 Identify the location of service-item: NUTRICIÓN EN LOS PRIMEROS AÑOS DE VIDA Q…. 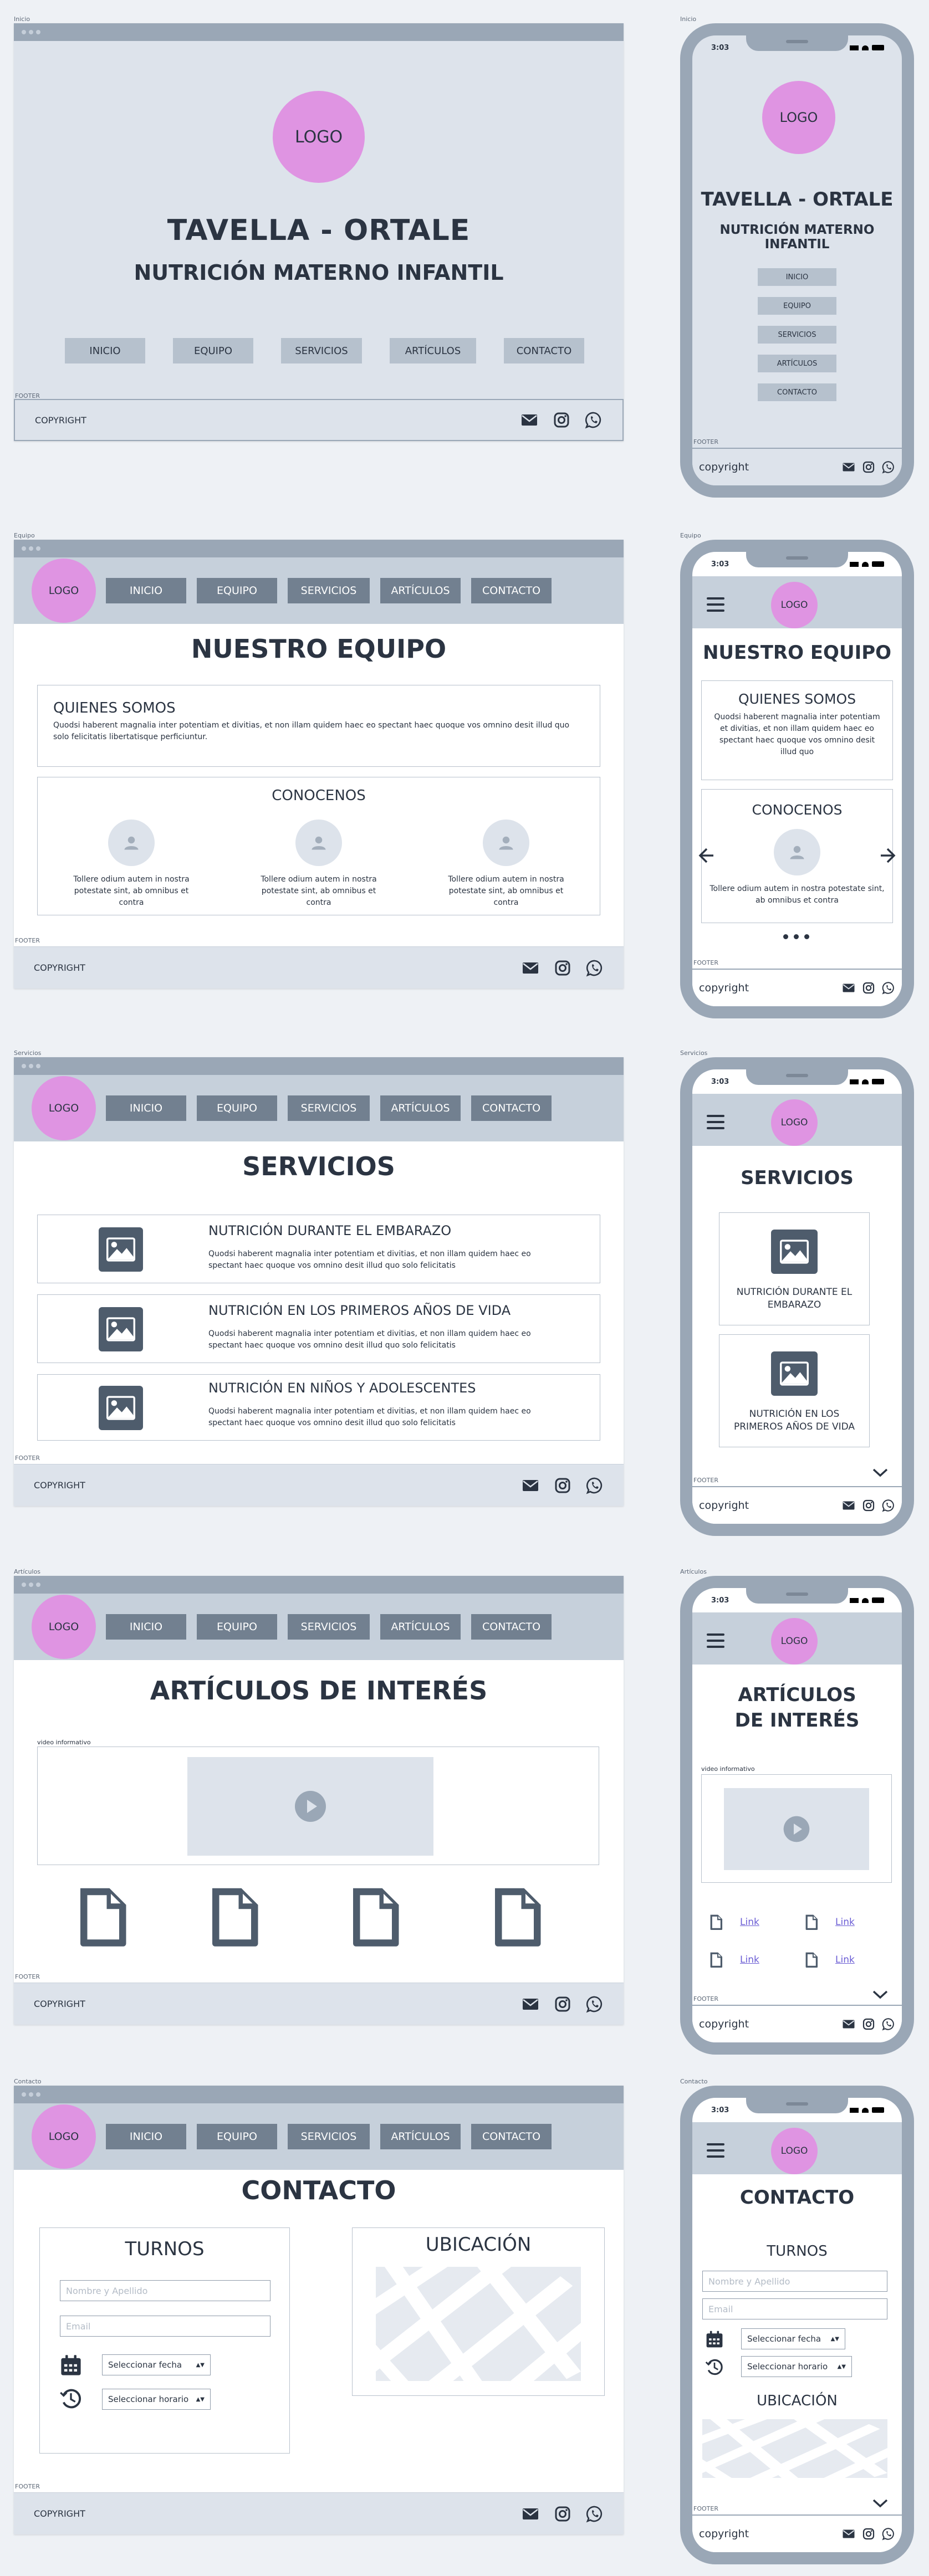
(318, 1328).